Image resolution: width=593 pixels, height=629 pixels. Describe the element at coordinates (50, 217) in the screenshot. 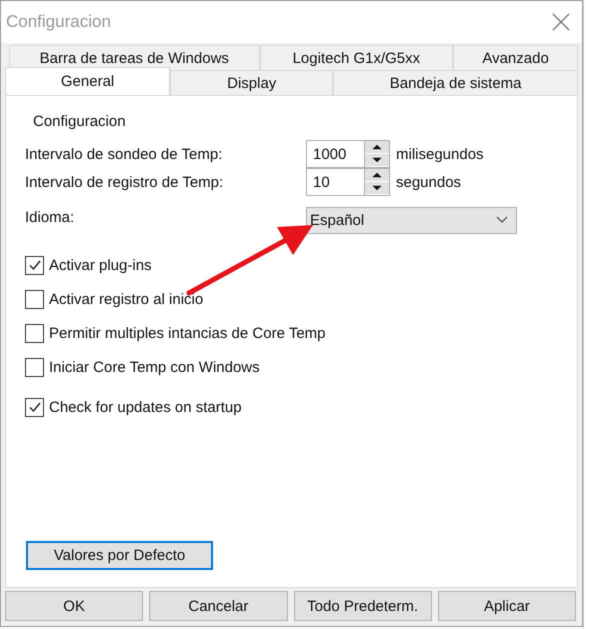

I see `field-label: Idioma:` at that location.